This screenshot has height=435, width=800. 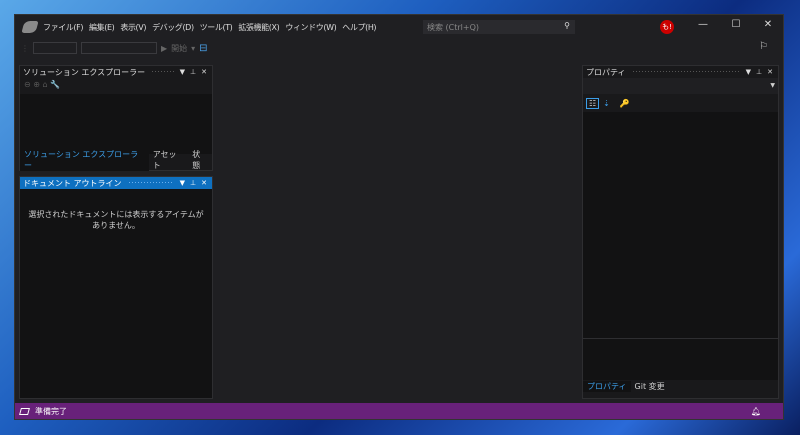 I want to click on tab-git-changes: Git 変更, so click(x=650, y=386).